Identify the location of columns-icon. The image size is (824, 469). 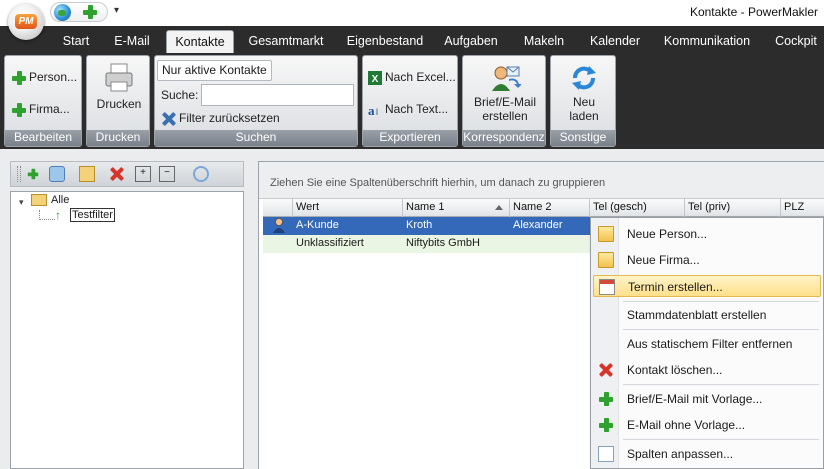
(606, 454).